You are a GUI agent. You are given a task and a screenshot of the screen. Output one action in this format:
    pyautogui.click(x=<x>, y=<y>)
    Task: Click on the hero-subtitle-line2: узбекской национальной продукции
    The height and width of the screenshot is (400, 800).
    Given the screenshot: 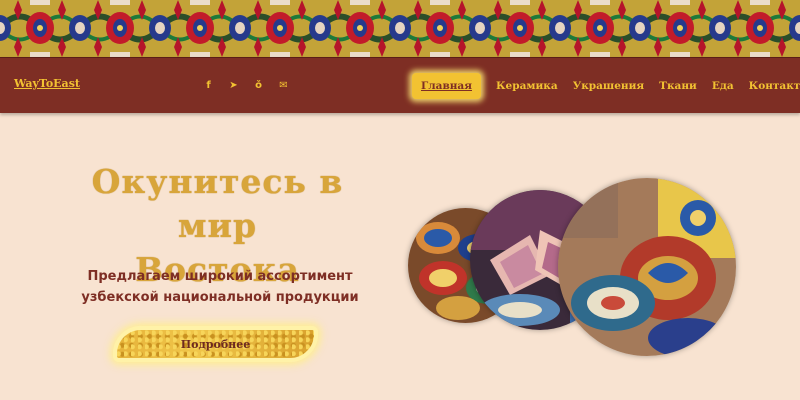 What is the action you would take?
    pyautogui.click(x=220, y=297)
    